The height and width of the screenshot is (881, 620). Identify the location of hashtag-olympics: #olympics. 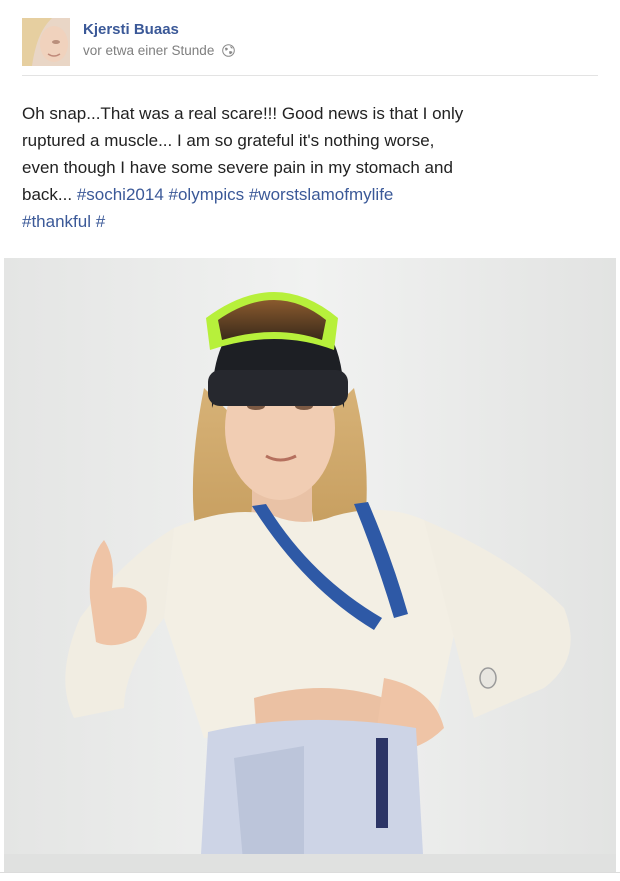
(207, 194).